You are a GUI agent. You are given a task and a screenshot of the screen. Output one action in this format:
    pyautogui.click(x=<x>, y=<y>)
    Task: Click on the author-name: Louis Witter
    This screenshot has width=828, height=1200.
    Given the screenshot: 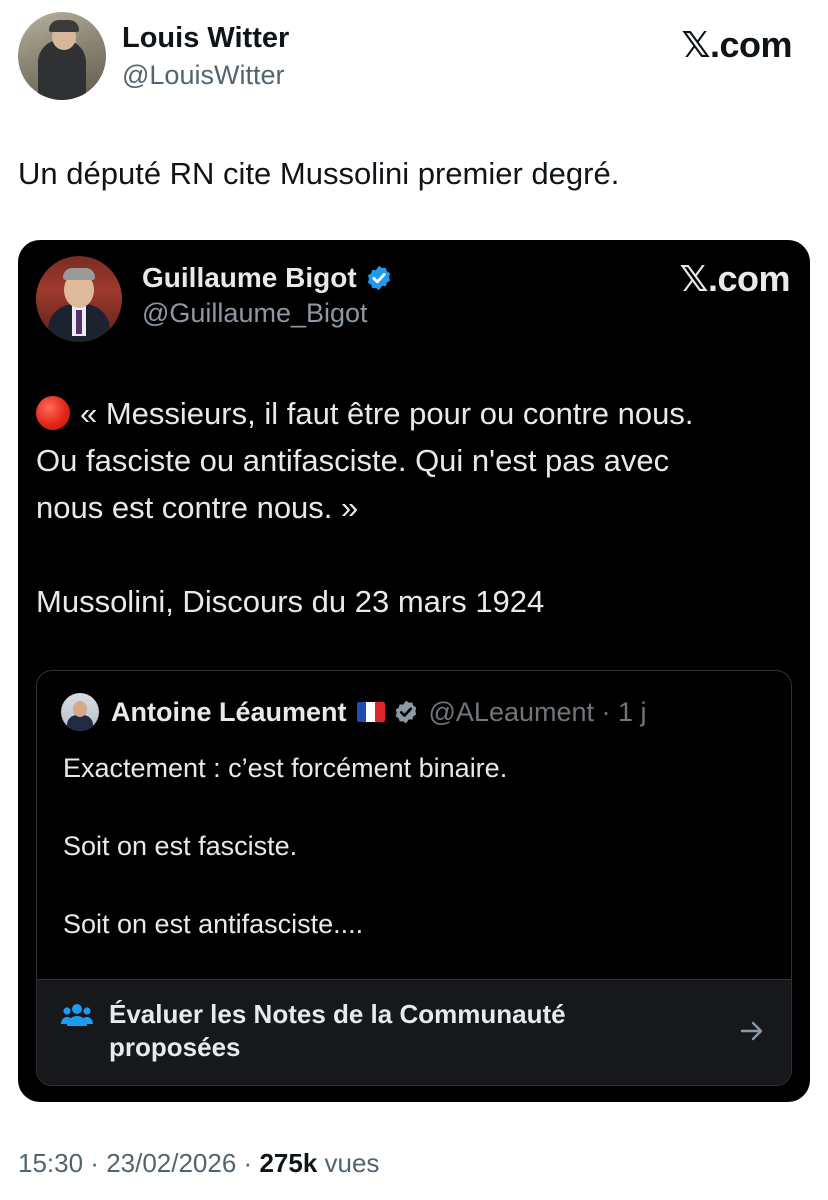 What is the action you would take?
    pyautogui.click(x=205, y=38)
    